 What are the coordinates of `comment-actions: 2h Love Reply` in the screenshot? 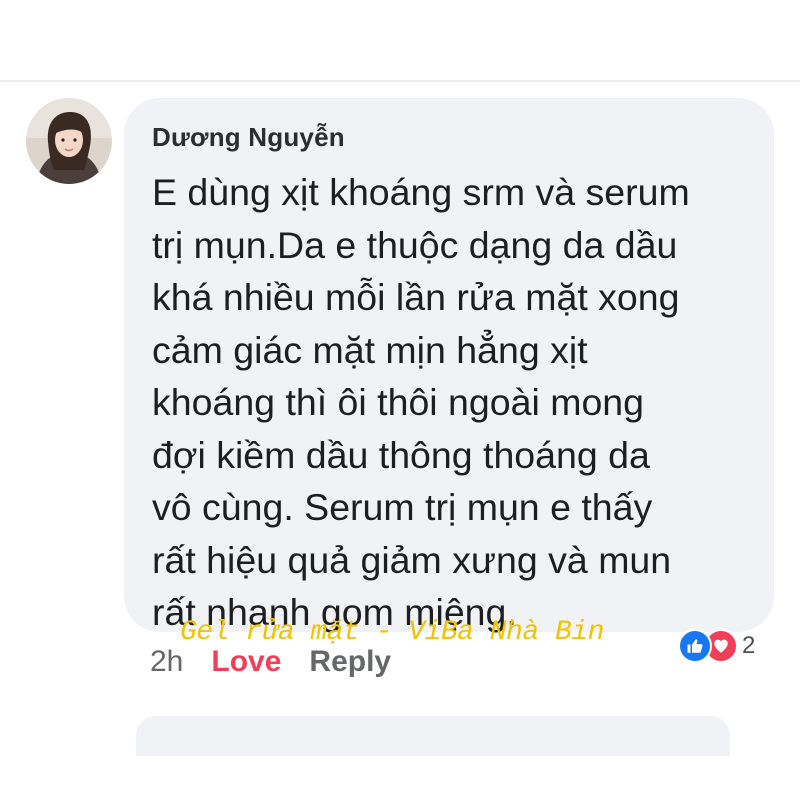 It's located at (270, 662).